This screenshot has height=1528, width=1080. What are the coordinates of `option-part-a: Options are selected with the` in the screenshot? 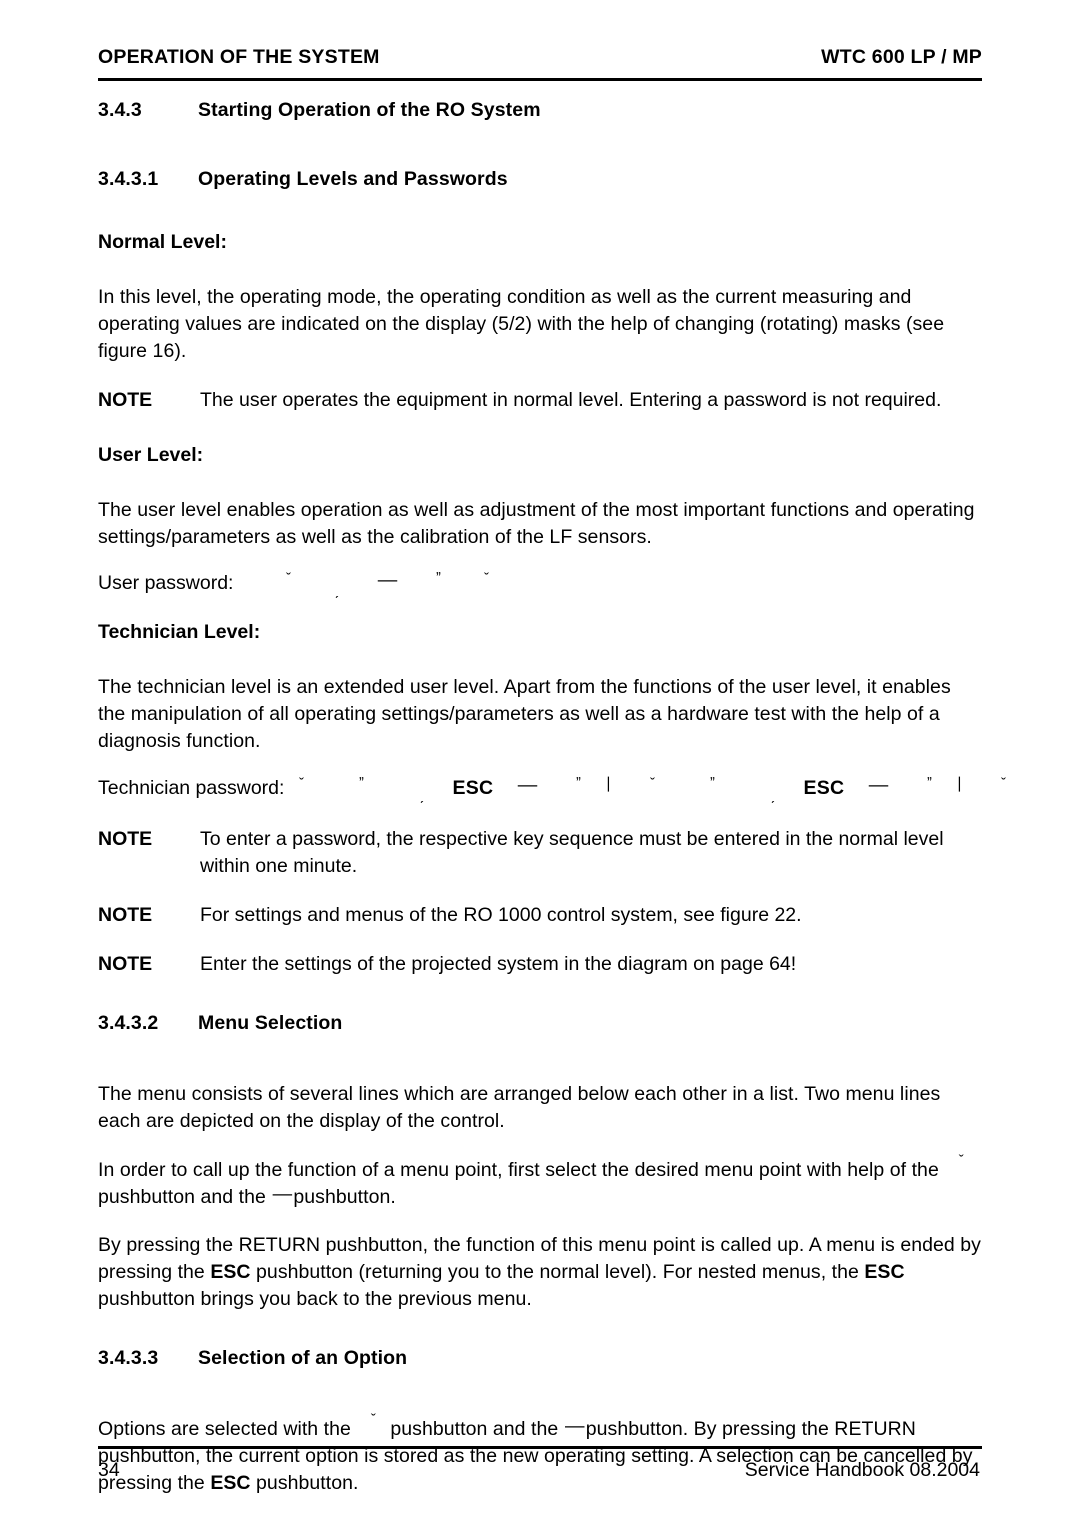 It's located at (224, 1429).